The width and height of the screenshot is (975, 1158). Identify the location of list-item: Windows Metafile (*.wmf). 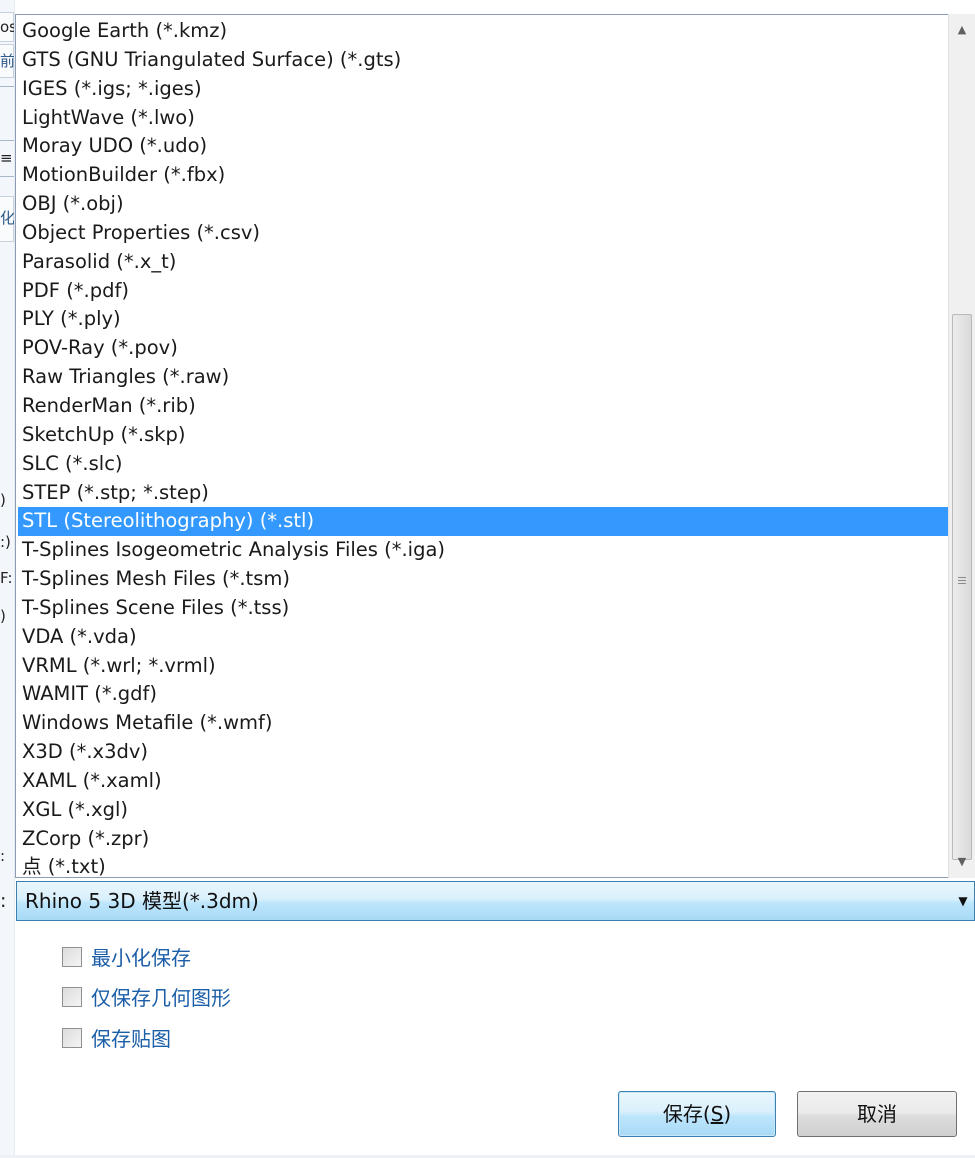
(484, 723).